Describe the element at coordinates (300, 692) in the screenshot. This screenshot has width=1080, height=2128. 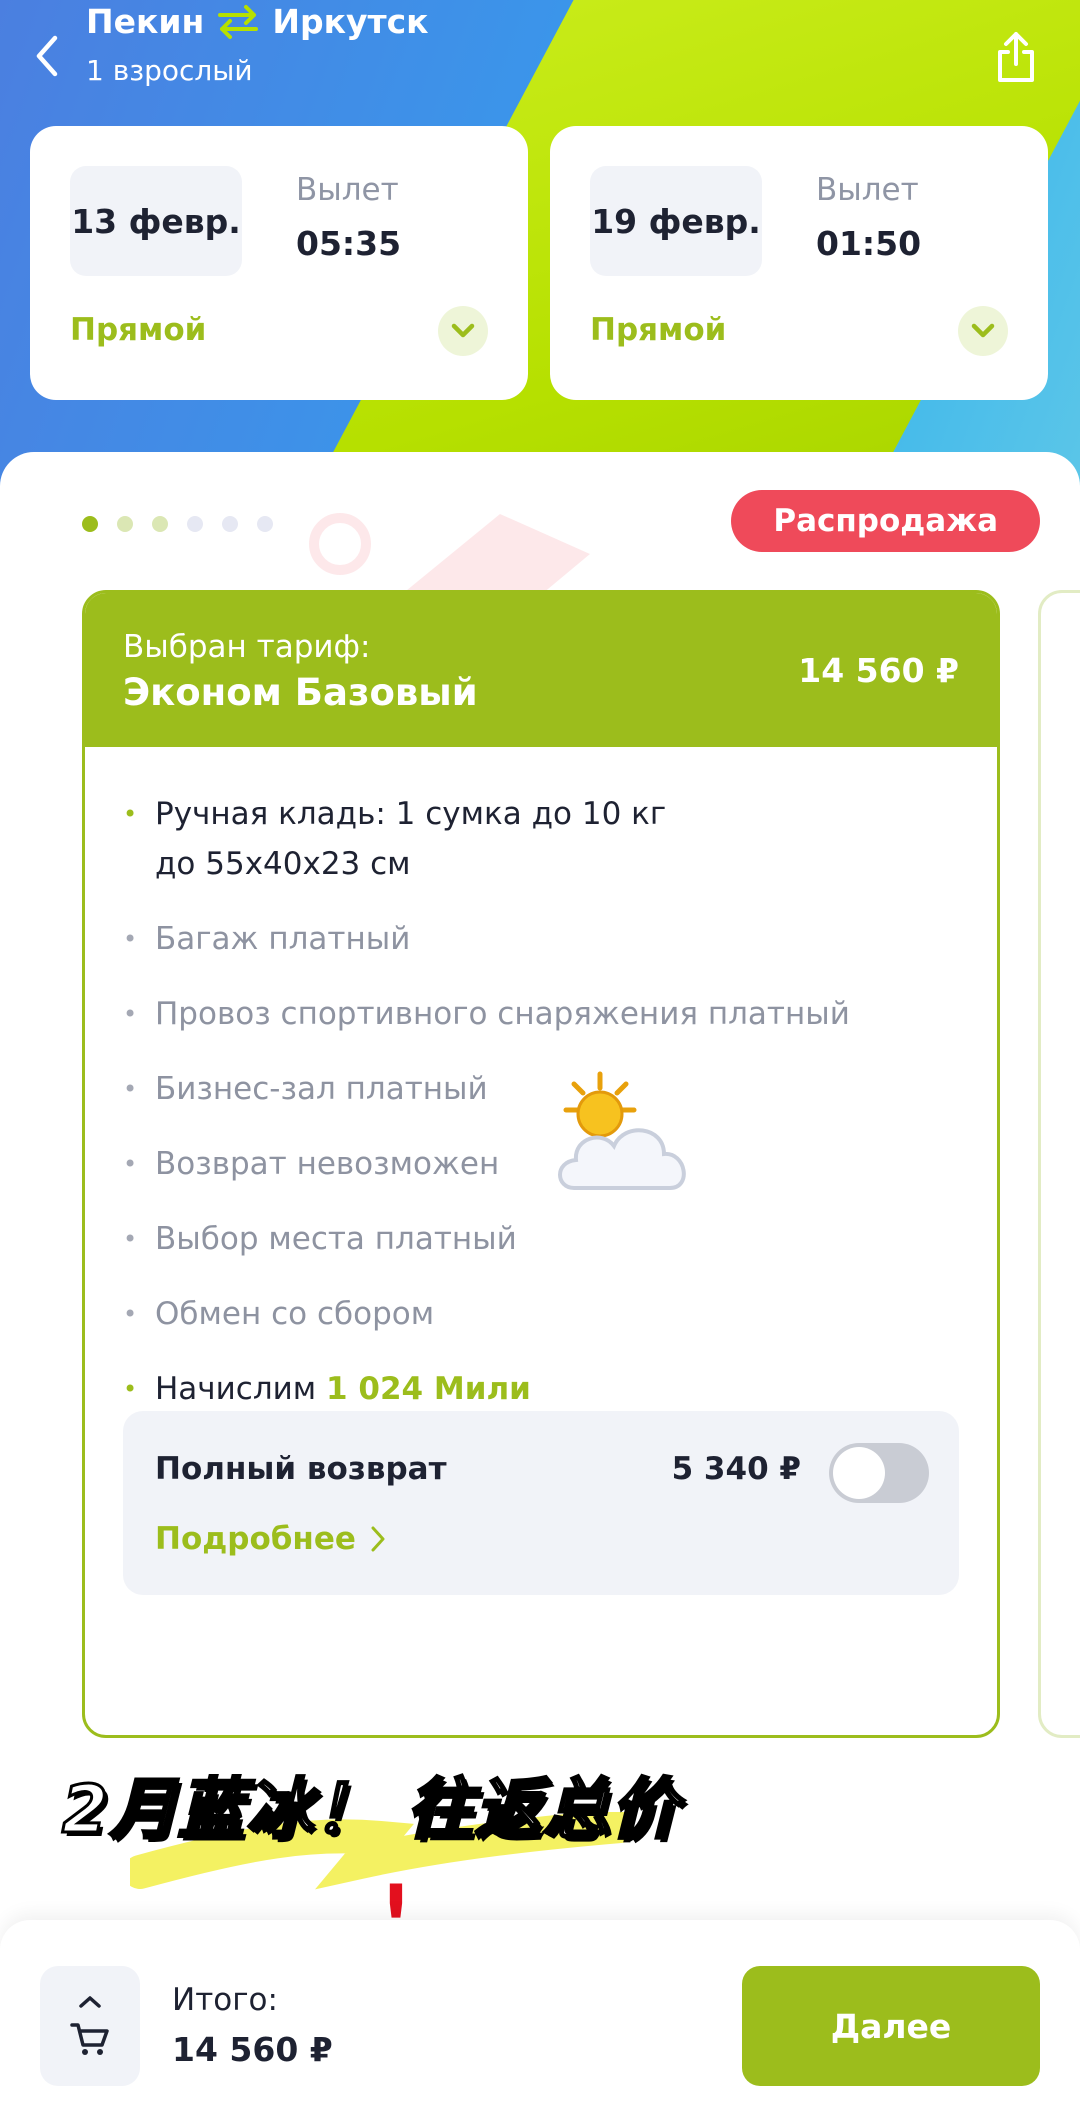
I see `tariff-name: Эконом Базовый` at that location.